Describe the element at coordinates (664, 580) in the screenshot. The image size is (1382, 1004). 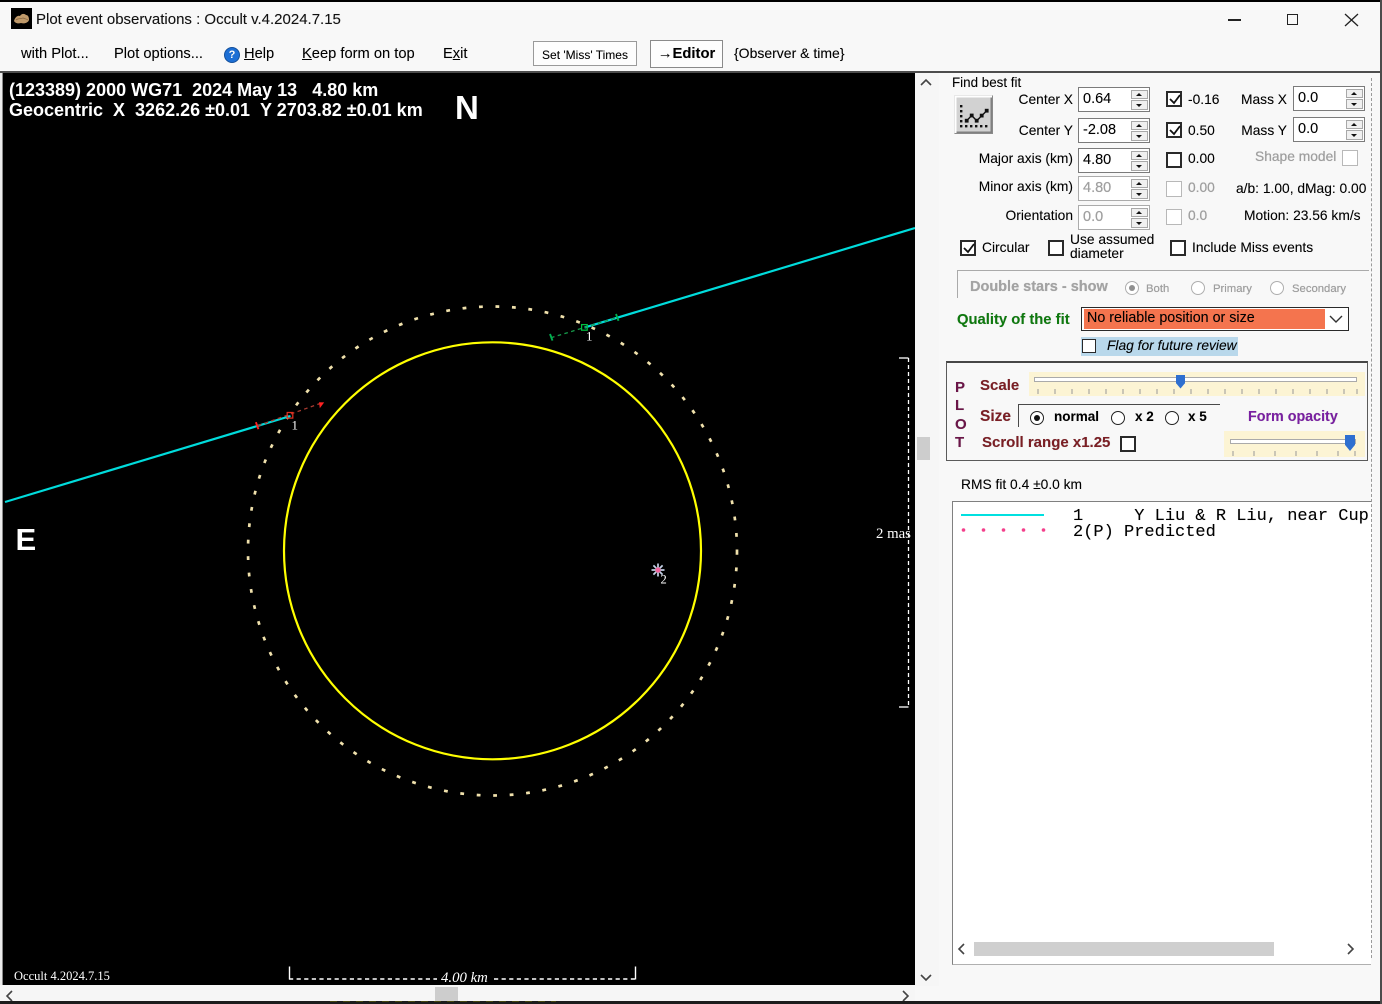
I see `svg-text: 2` at that location.